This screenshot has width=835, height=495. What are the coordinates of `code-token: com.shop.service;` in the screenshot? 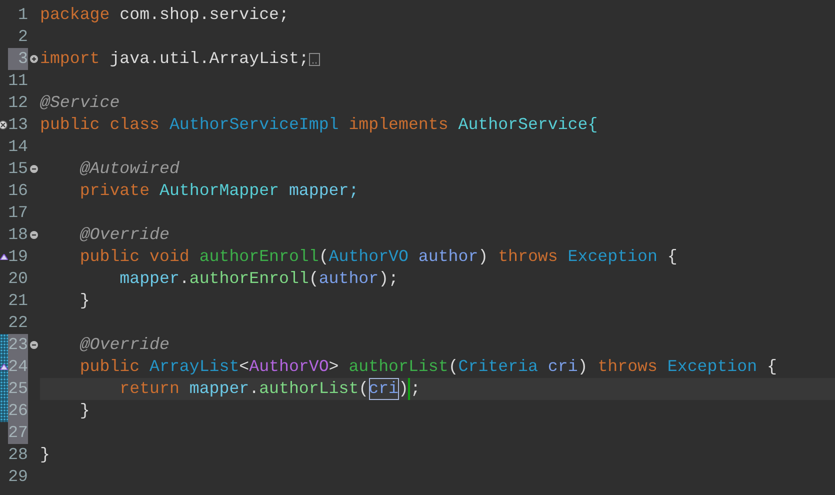 It's located at (204, 15).